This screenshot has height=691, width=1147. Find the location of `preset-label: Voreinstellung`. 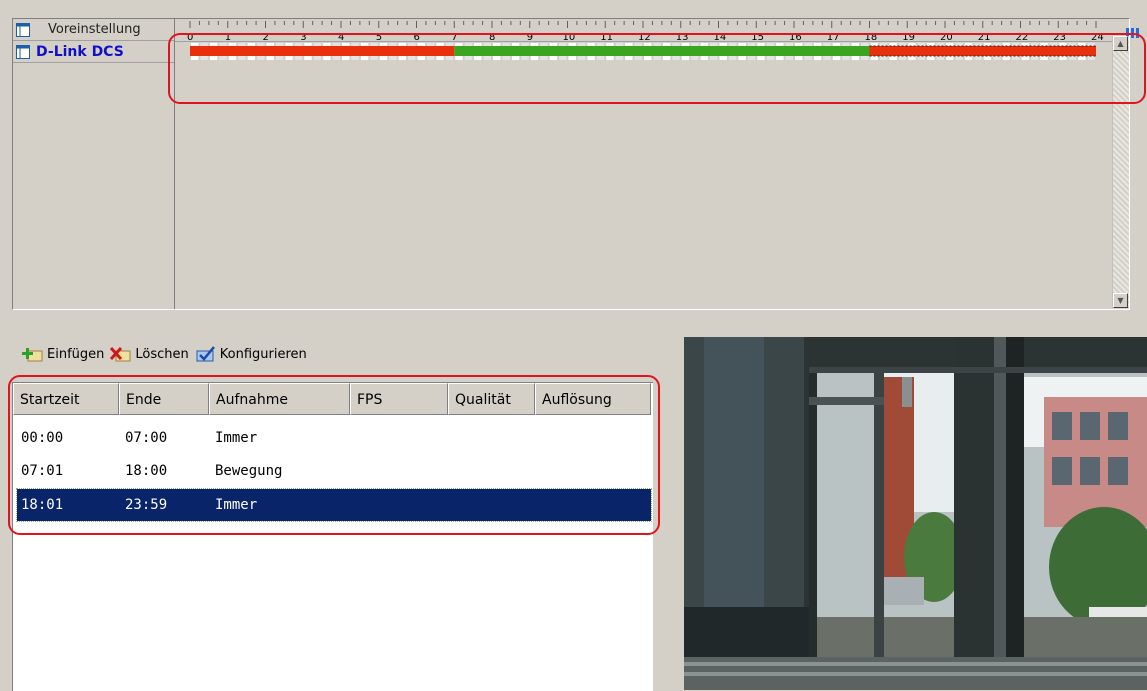

preset-label: Voreinstellung is located at coordinates (94, 29).